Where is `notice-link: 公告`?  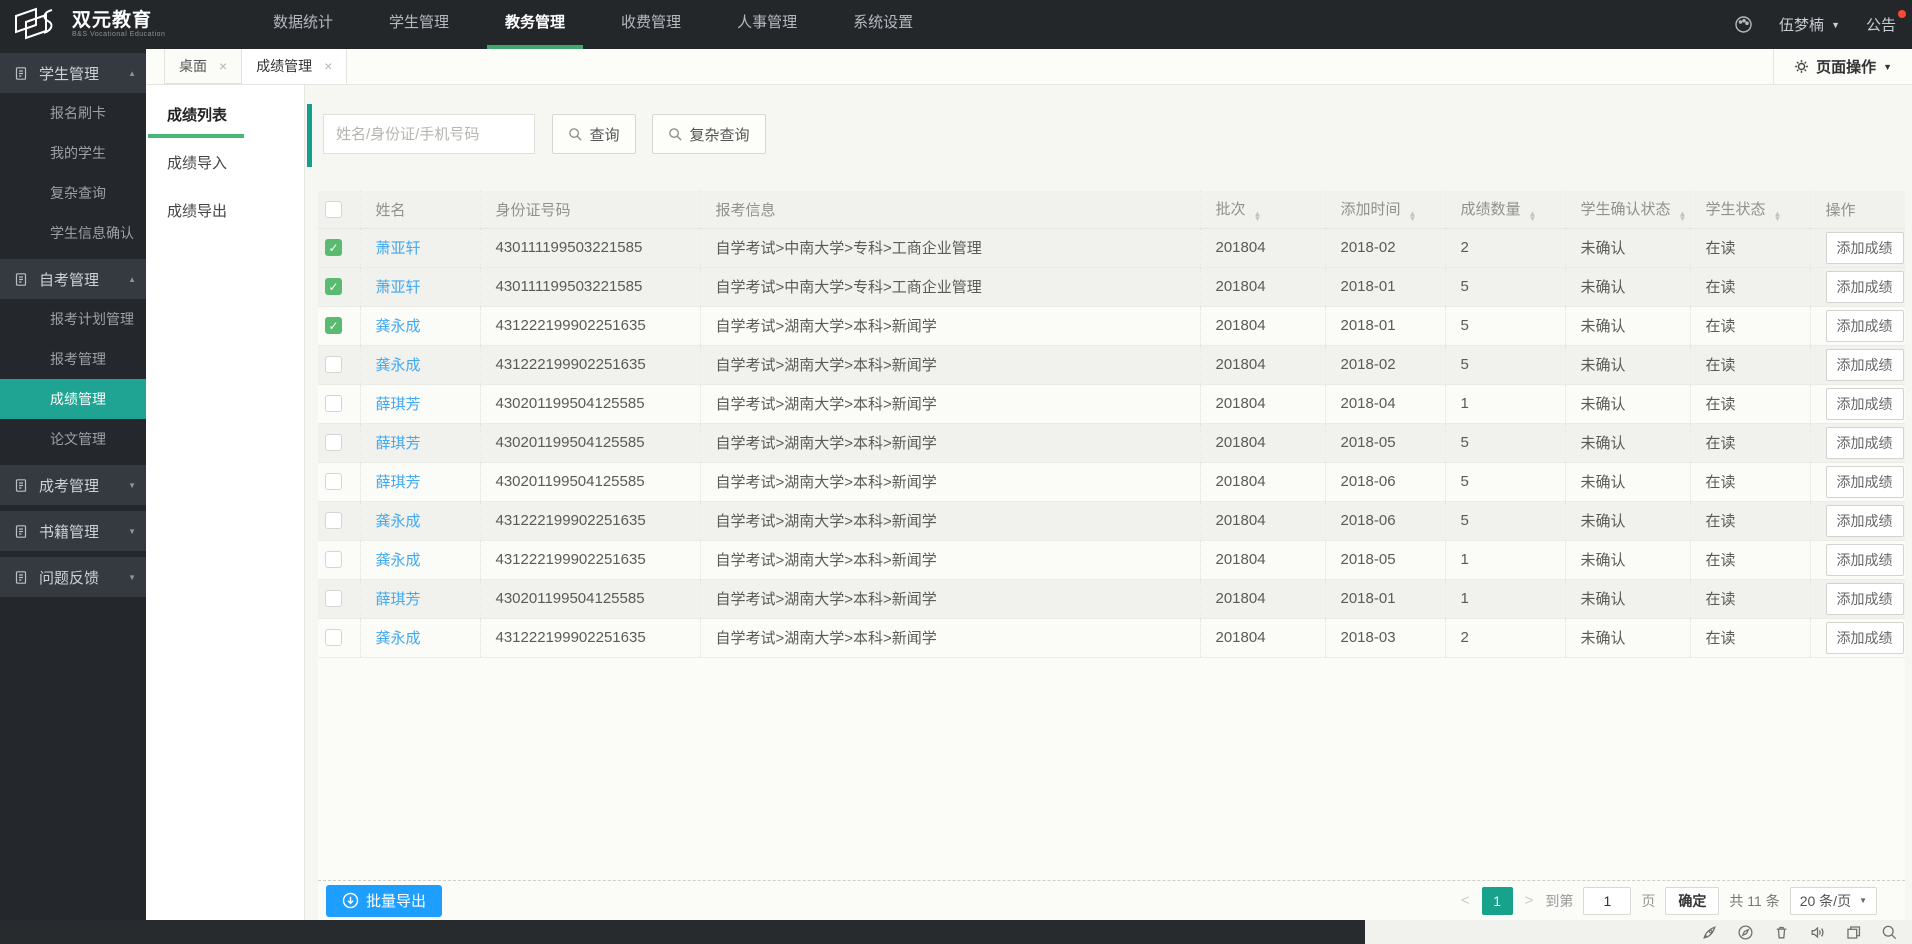
notice-link: 公告 is located at coordinates (1886, 22).